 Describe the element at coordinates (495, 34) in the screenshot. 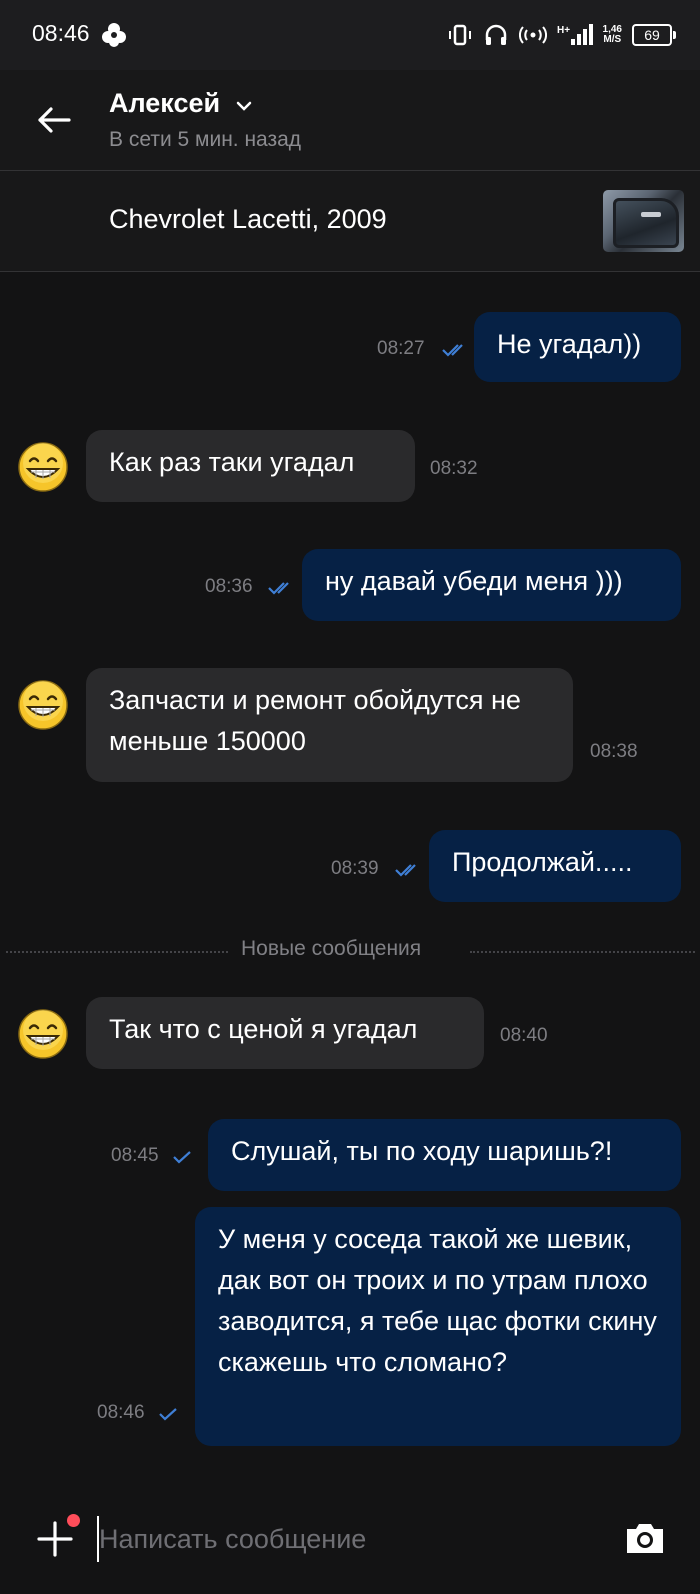

I see `headphones-icon` at that location.